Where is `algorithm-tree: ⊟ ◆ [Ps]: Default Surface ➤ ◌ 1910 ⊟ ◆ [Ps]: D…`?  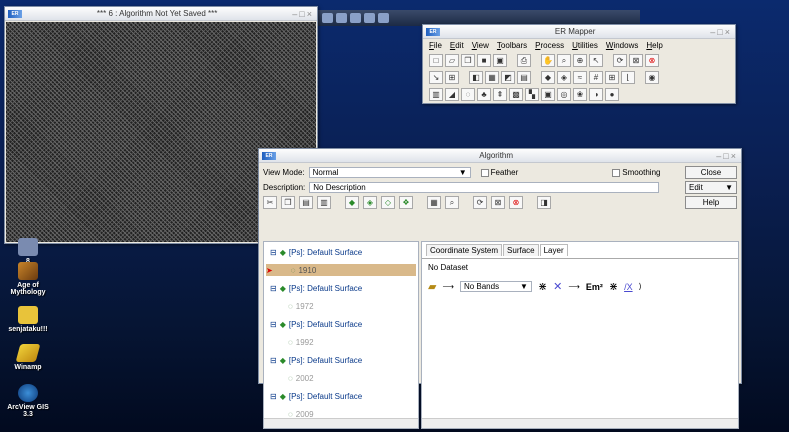 algorithm-tree: ⊟ ◆ [Ps]: Default Surface ➤ ◌ 1910 ⊟ ◆ [Ps]: D… is located at coordinates (341, 335).